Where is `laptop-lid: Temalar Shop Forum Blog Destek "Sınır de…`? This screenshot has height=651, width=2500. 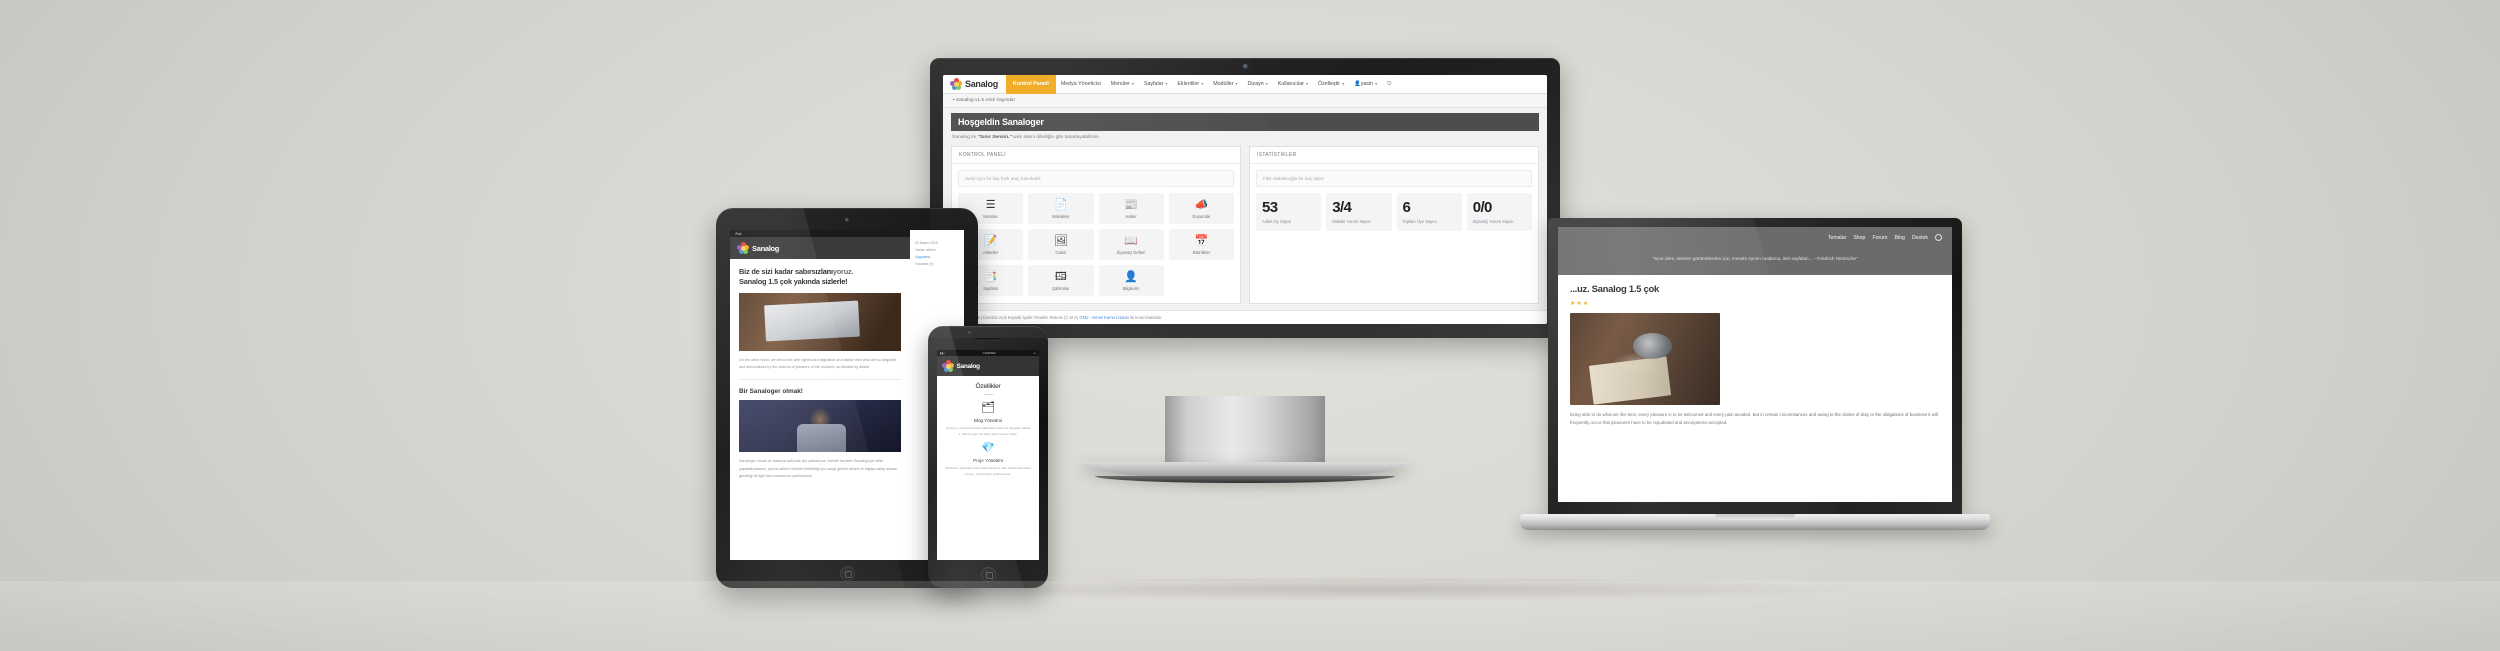
laptop-lid: Temalar Shop Forum Blog Destek "Sınır de… is located at coordinates (1755, 367).